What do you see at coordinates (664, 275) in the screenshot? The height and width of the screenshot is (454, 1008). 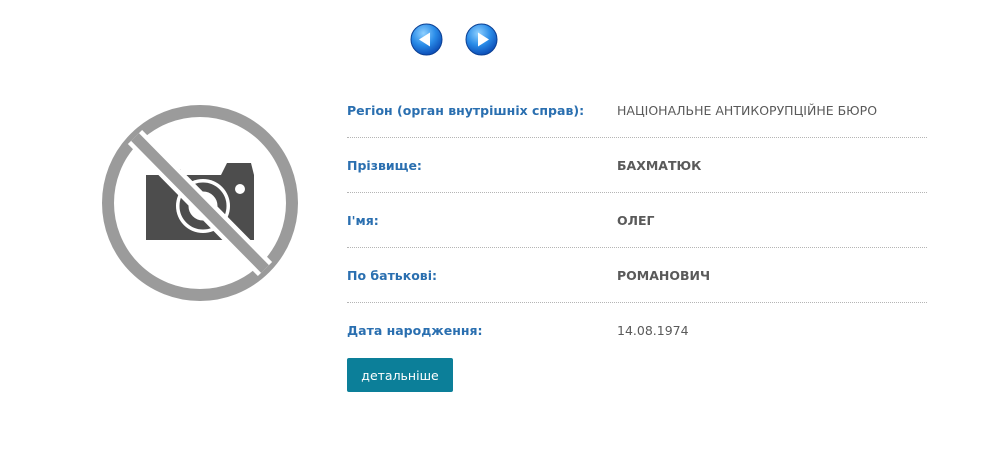 I see `patronymic-value: РОМАНОВИЧ` at bounding box center [664, 275].